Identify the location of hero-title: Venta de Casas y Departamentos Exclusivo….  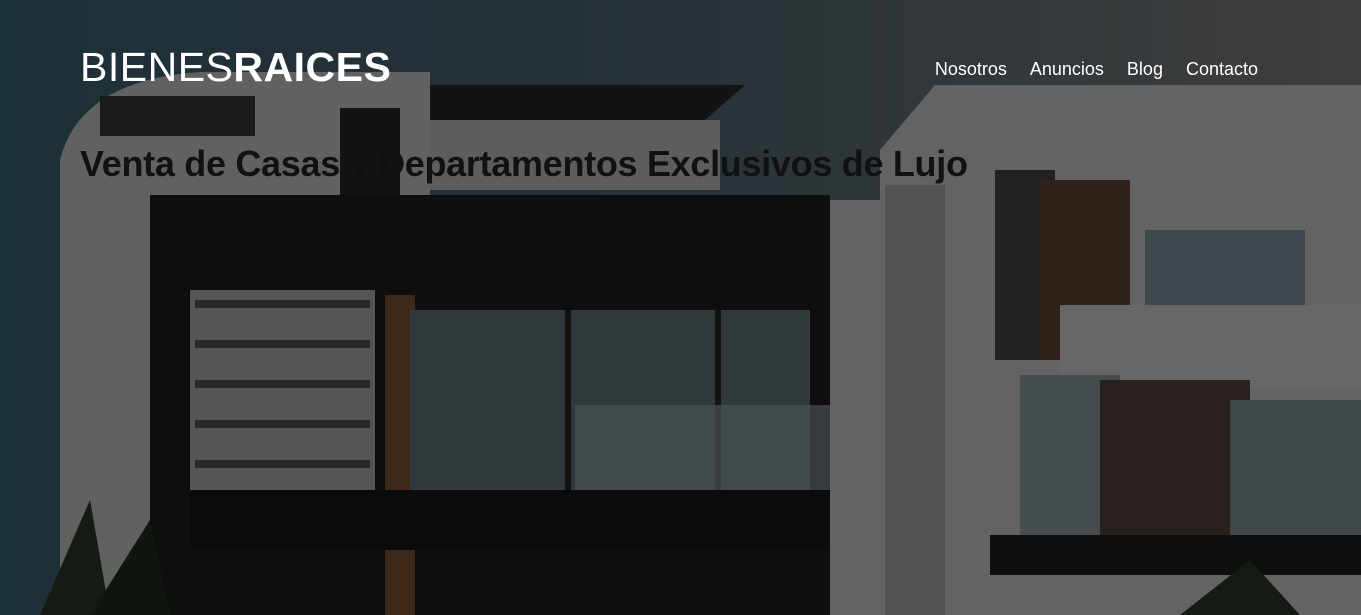
(524, 163).